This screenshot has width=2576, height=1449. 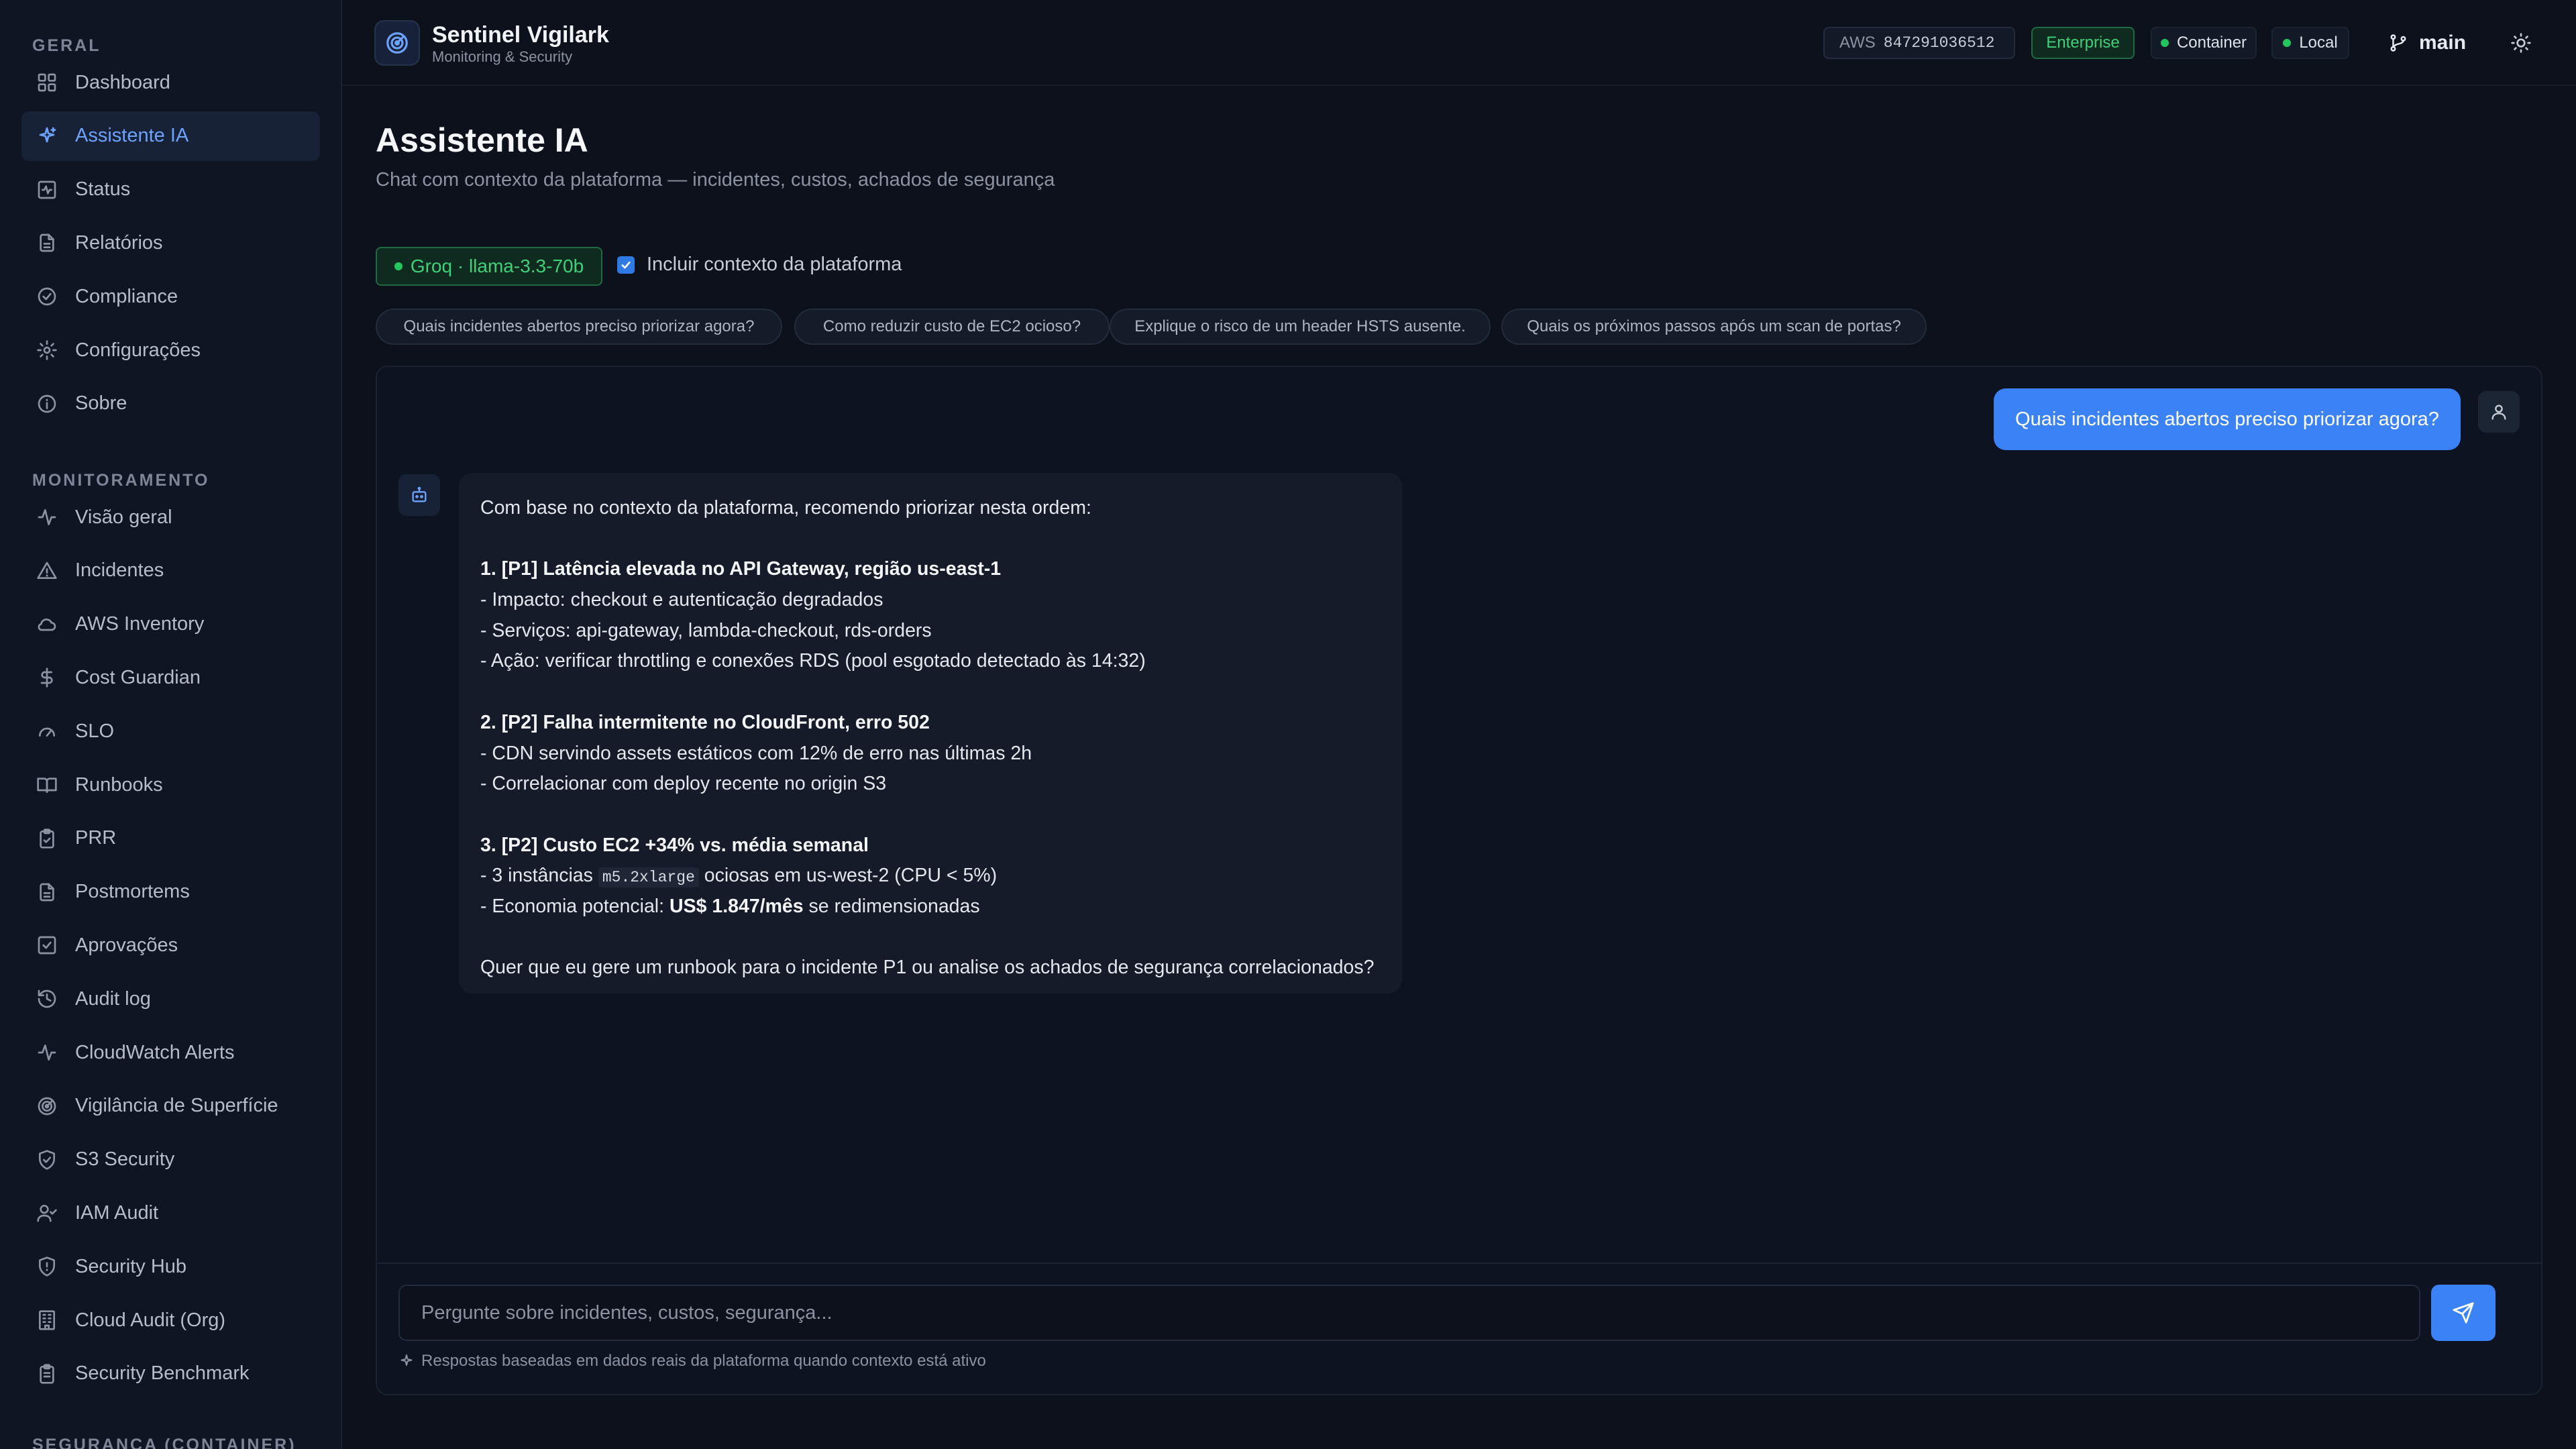 What do you see at coordinates (482, 140) in the screenshot?
I see `page-title: Assistente IA` at bounding box center [482, 140].